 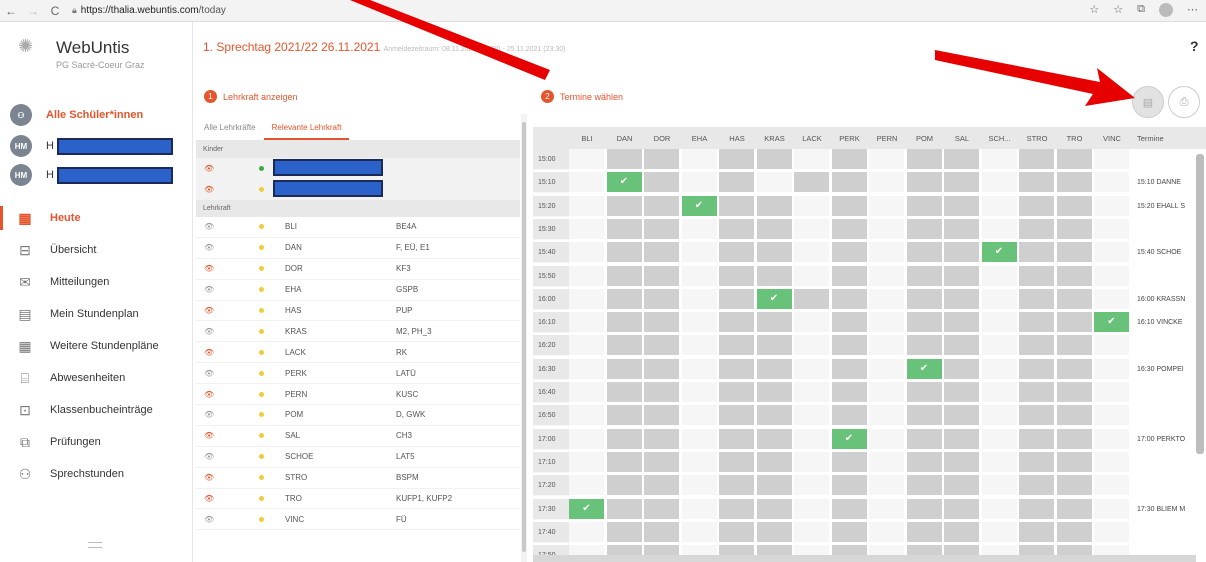 I want to click on student-item: HM H, so click(x=91, y=146).